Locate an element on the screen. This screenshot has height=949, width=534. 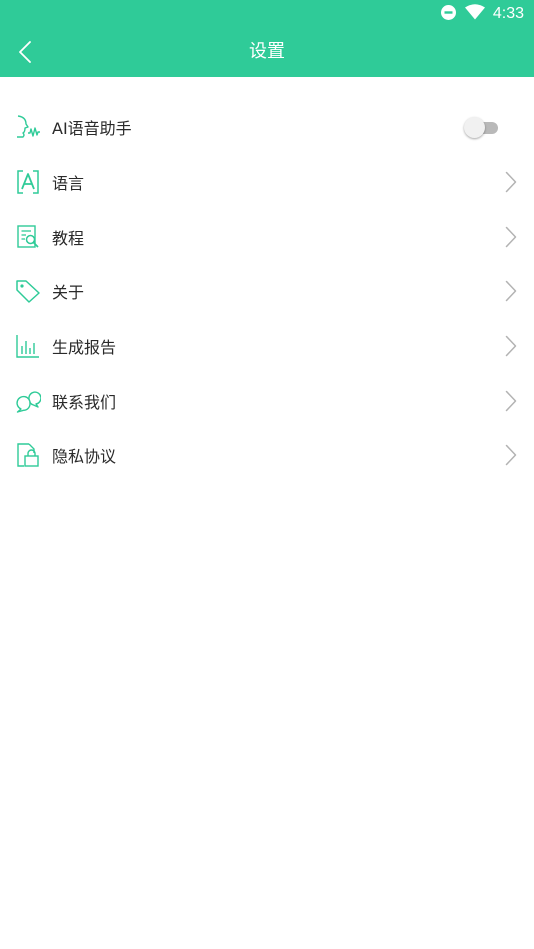
settings-item-label: 联系我们 is located at coordinates (84, 402).